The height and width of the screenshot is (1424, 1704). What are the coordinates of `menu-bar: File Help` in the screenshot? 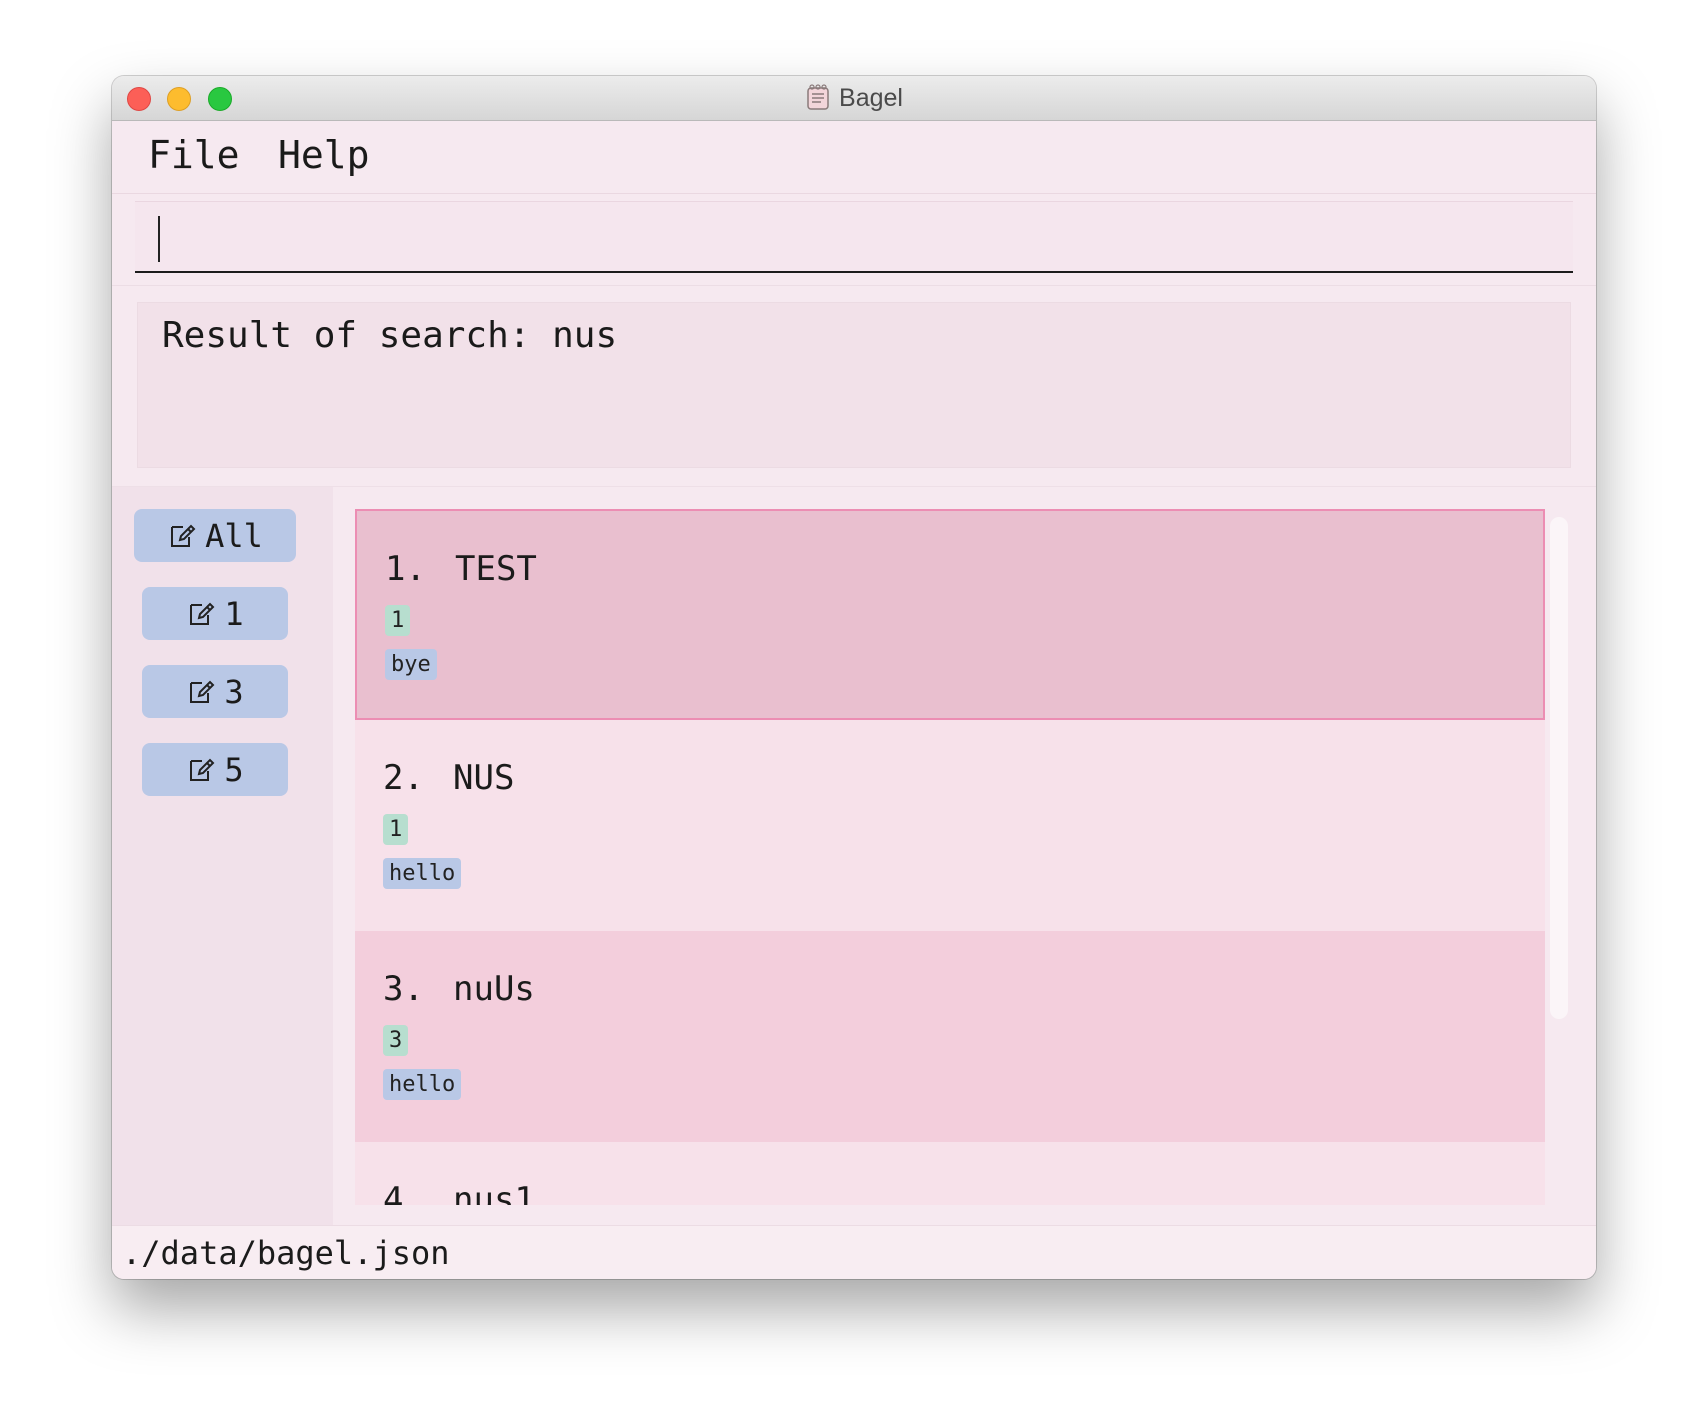 It's located at (854, 157).